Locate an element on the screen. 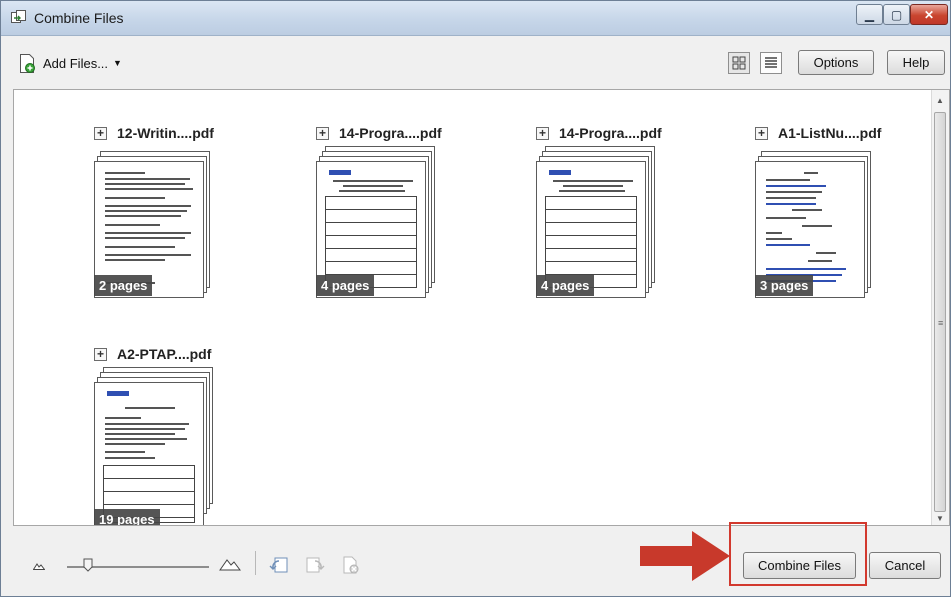 Image resolution: width=951 pixels, height=597 pixels. minimize-button: ▁ is located at coordinates (869, 14).